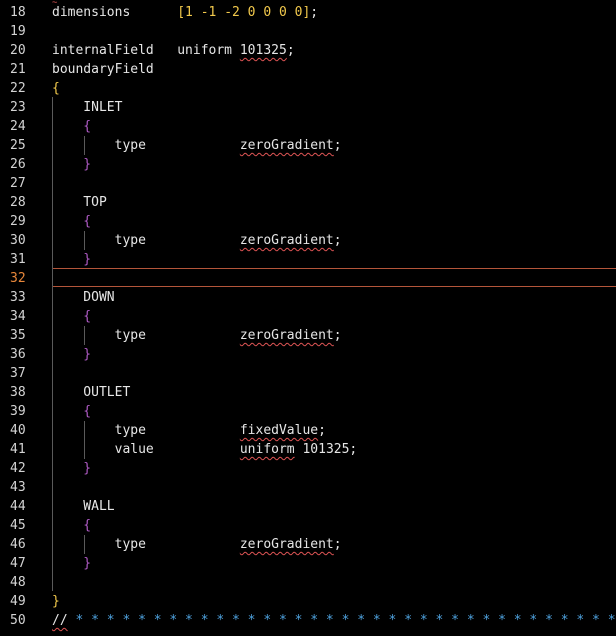  Describe the element at coordinates (308, 487) in the screenshot. I see `code-line: 43` at that location.